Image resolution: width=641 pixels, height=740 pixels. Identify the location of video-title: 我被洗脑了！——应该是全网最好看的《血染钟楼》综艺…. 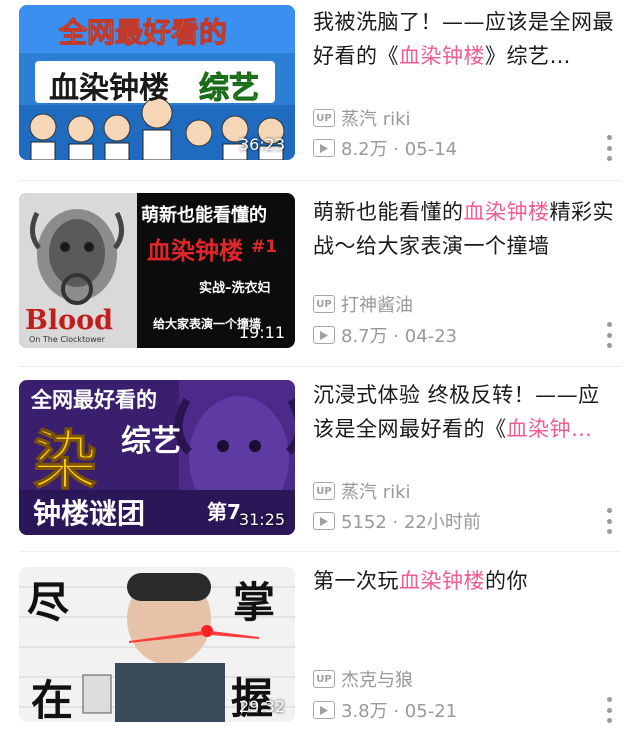
(465, 39).